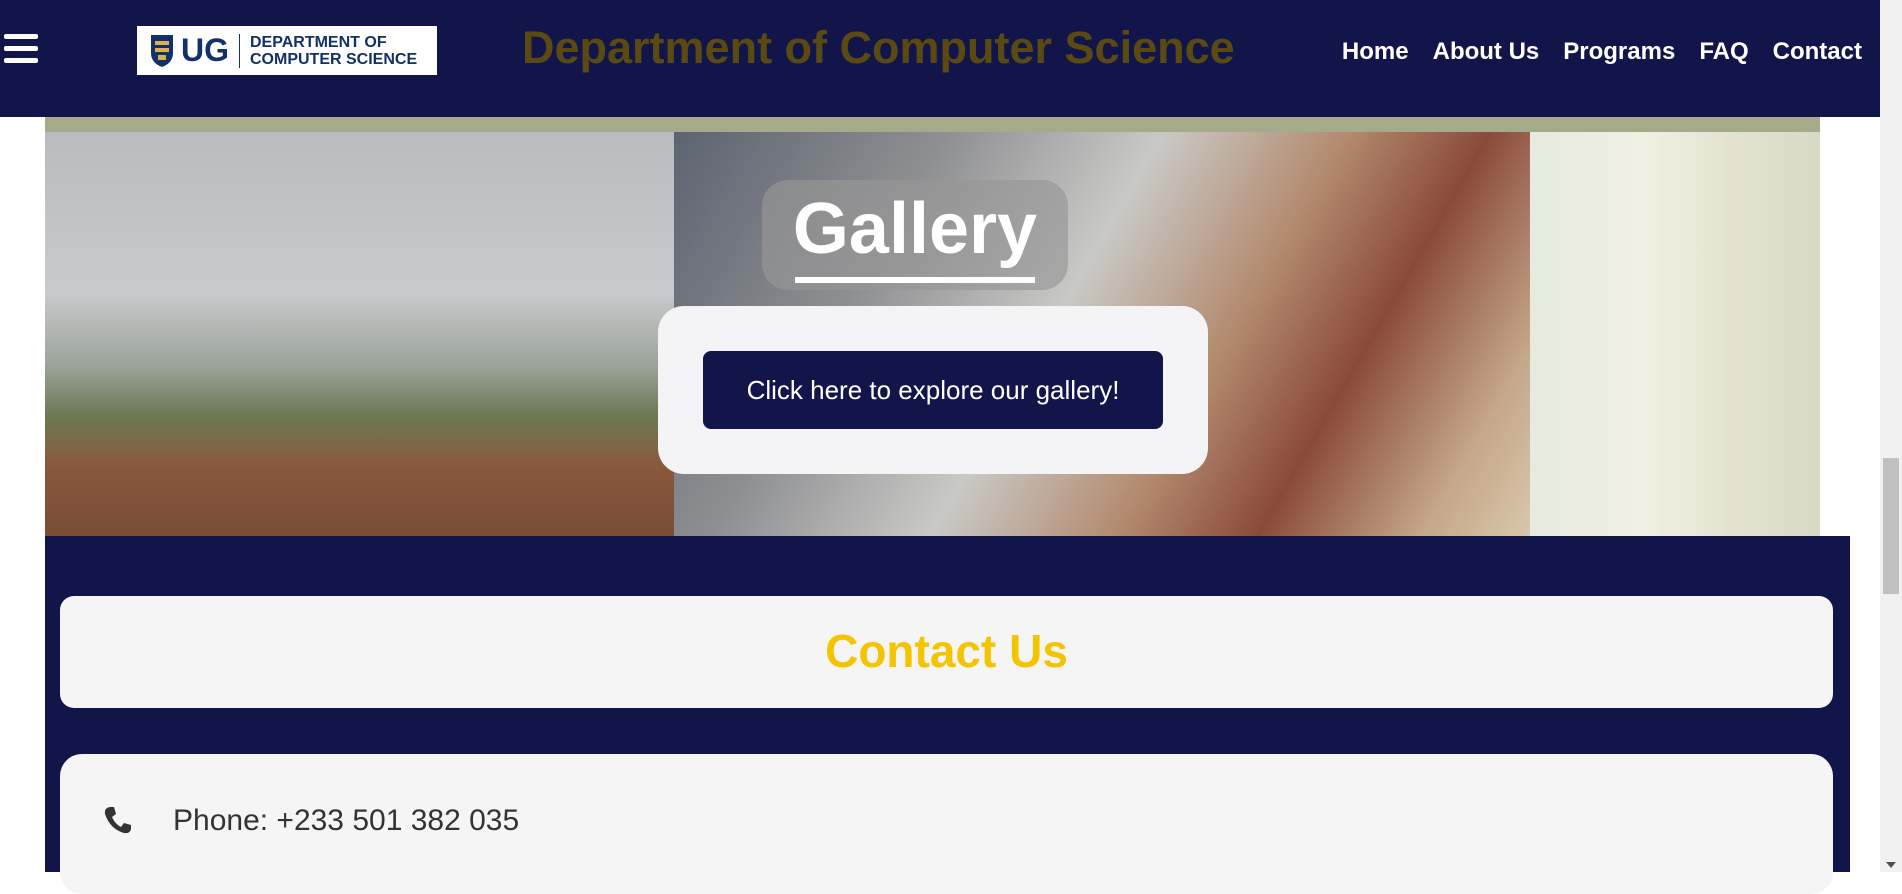 Image resolution: width=1902 pixels, height=894 pixels. What do you see at coordinates (1486, 52) in the screenshot?
I see `nav-about-us-link: About Us` at bounding box center [1486, 52].